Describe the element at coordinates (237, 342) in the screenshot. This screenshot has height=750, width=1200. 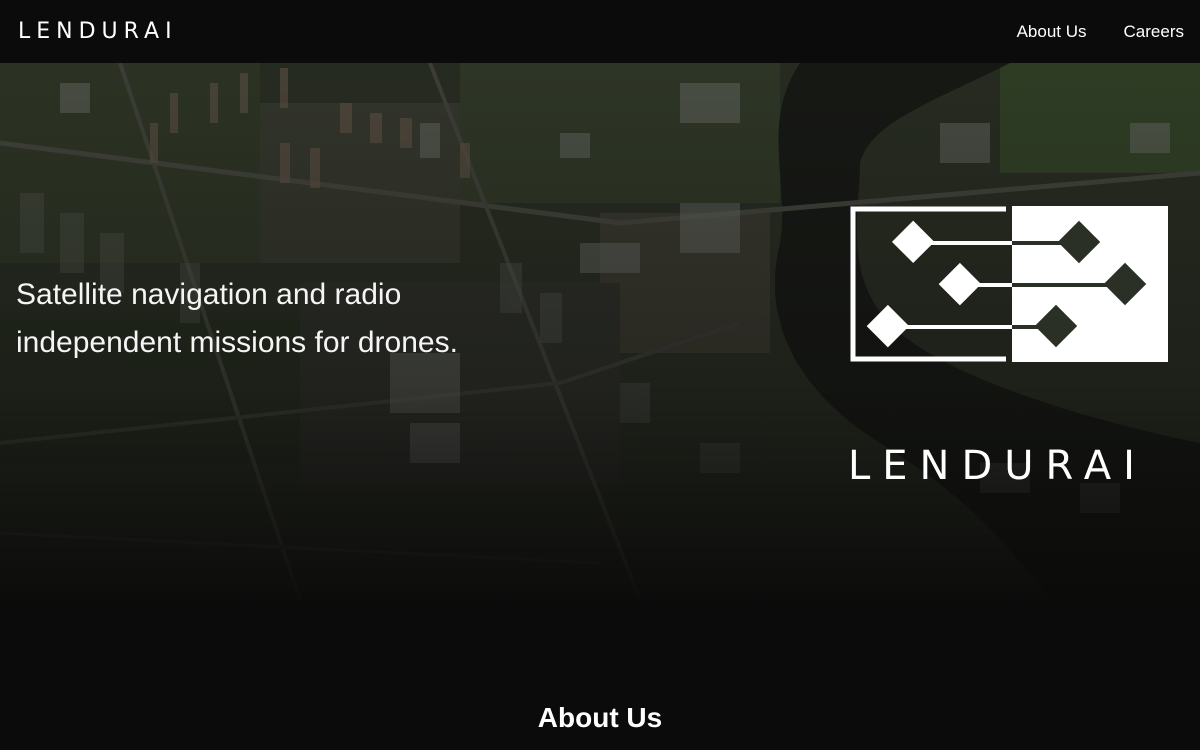
I see `hero-tagline-line-2: independent missions for drones.` at that location.